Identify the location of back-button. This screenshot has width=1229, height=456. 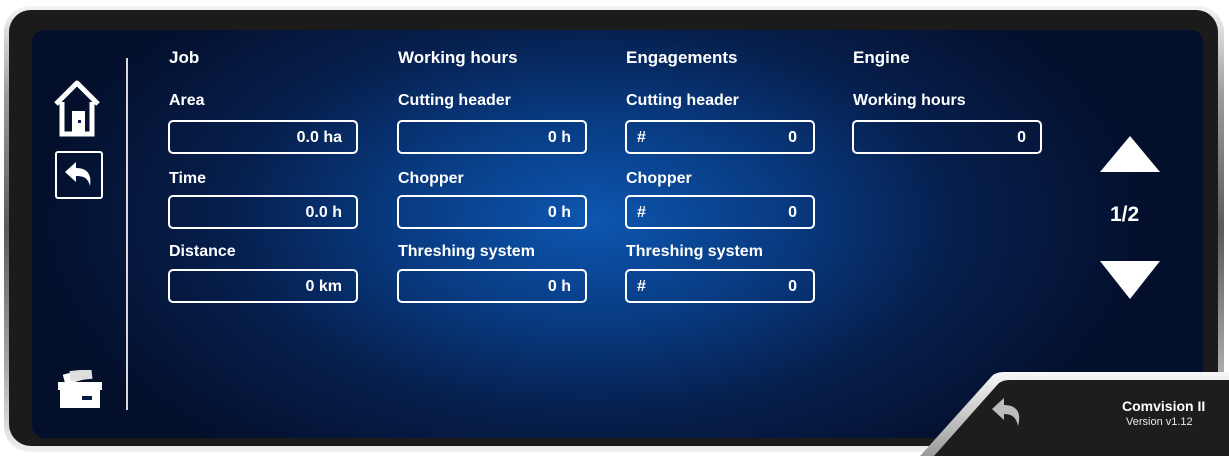
(1007, 413).